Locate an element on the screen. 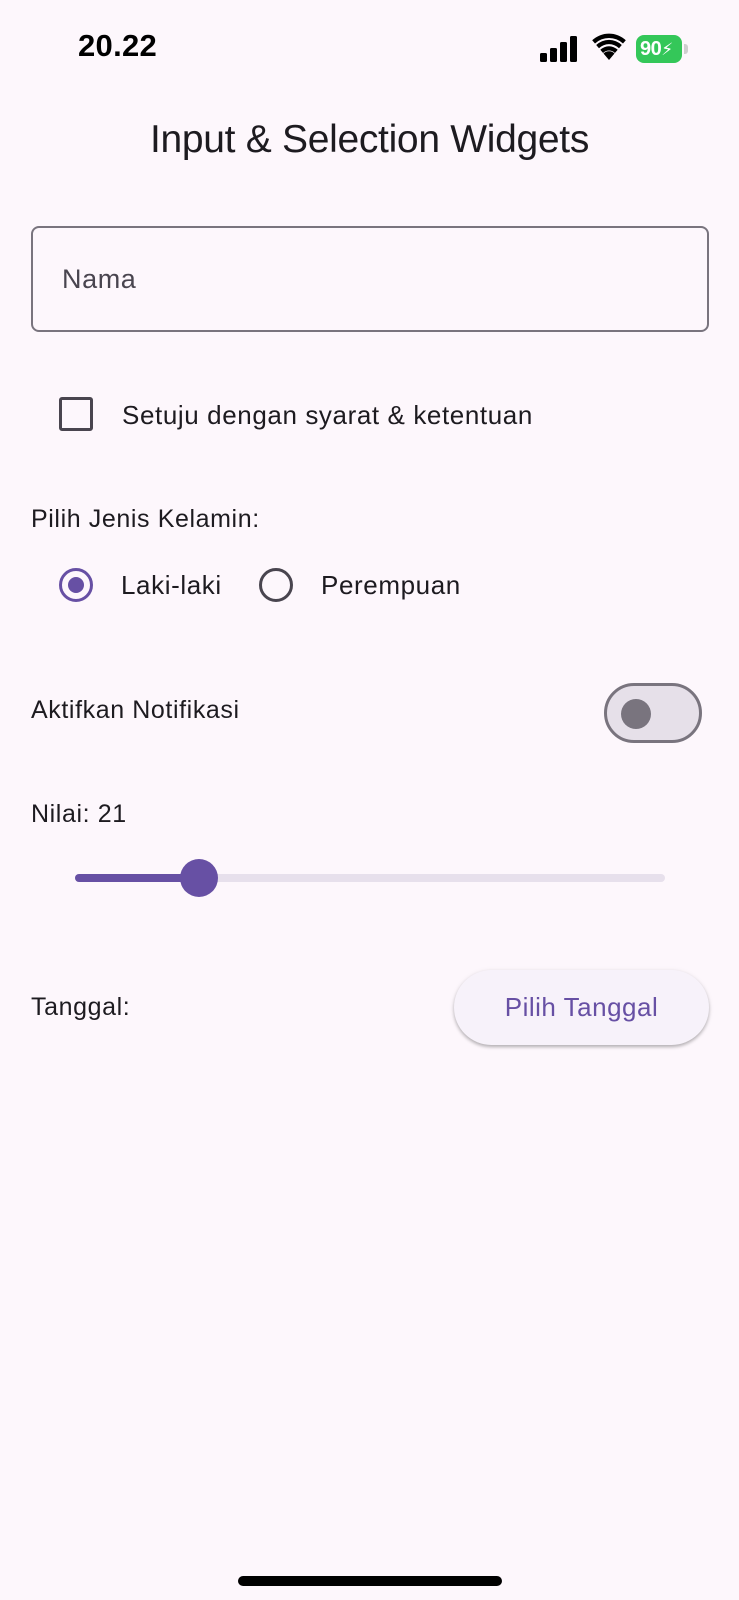  name-field is located at coordinates (370, 279).